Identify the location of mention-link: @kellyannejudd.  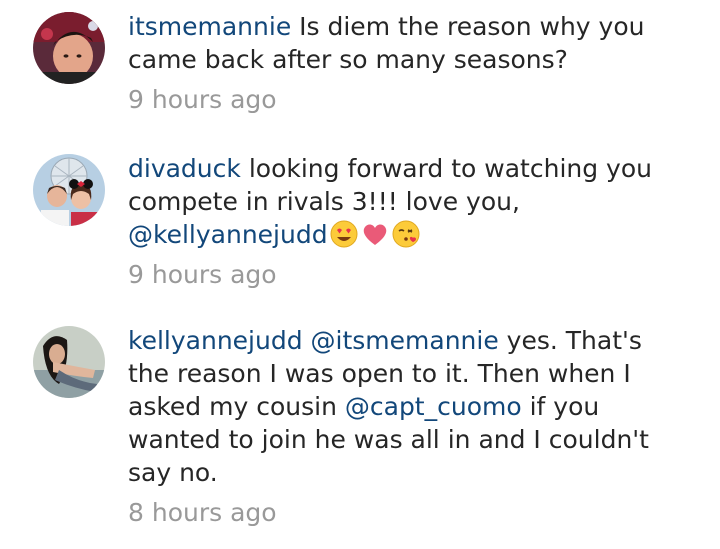
(228, 234).